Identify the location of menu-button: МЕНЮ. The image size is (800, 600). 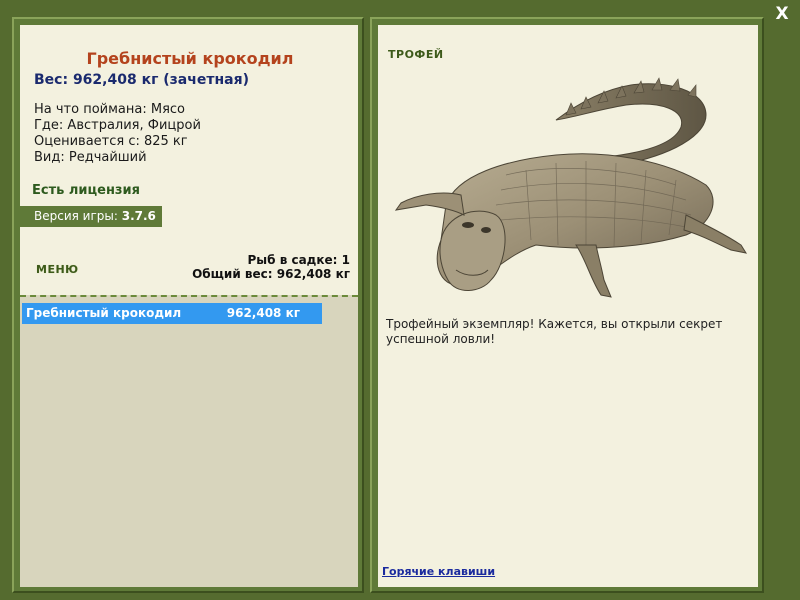
(57, 269).